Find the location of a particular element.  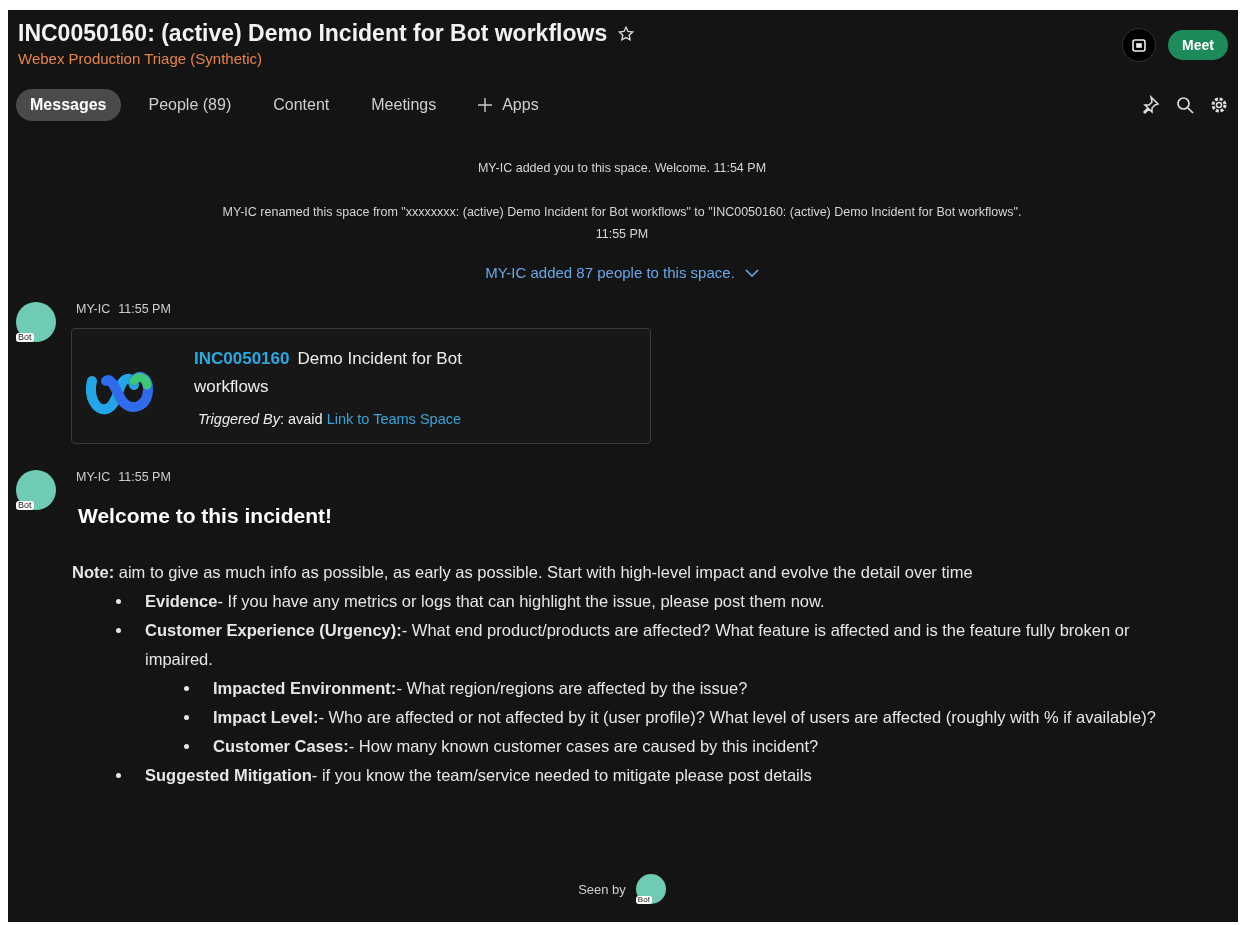

system-message: MY-IC added you to this space. Welcome. 11:54 PM is located at coordinates (622, 168).